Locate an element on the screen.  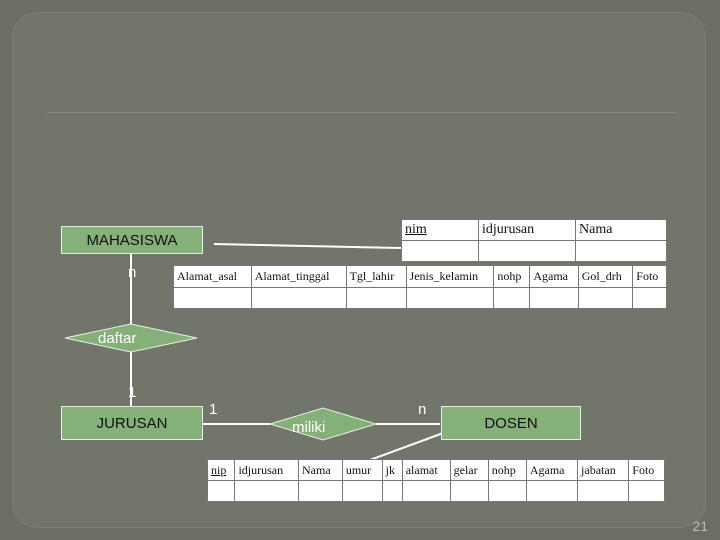
table-cell: Alamat_asal is located at coordinates (212, 276).